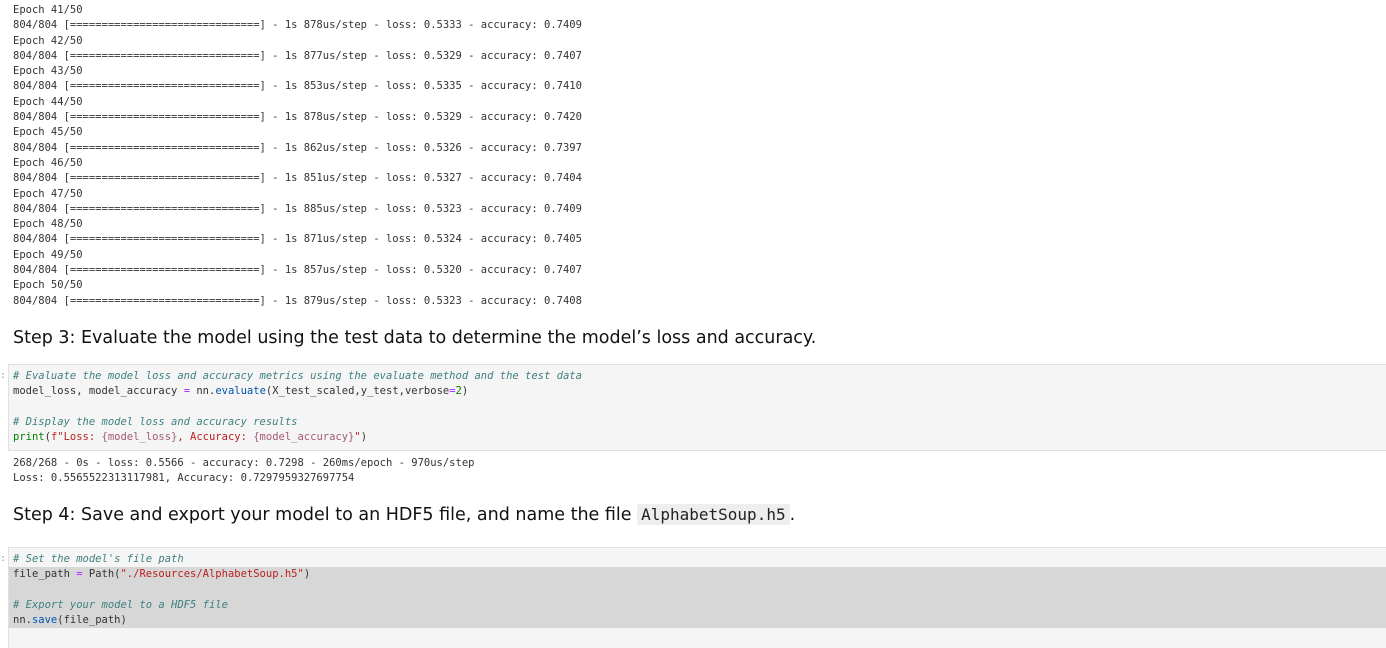 This screenshot has width=1386, height=648. What do you see at coordinates (29, 437) in the screenshot?
I see `code-builtin: print` at bounding box center [29, 437].